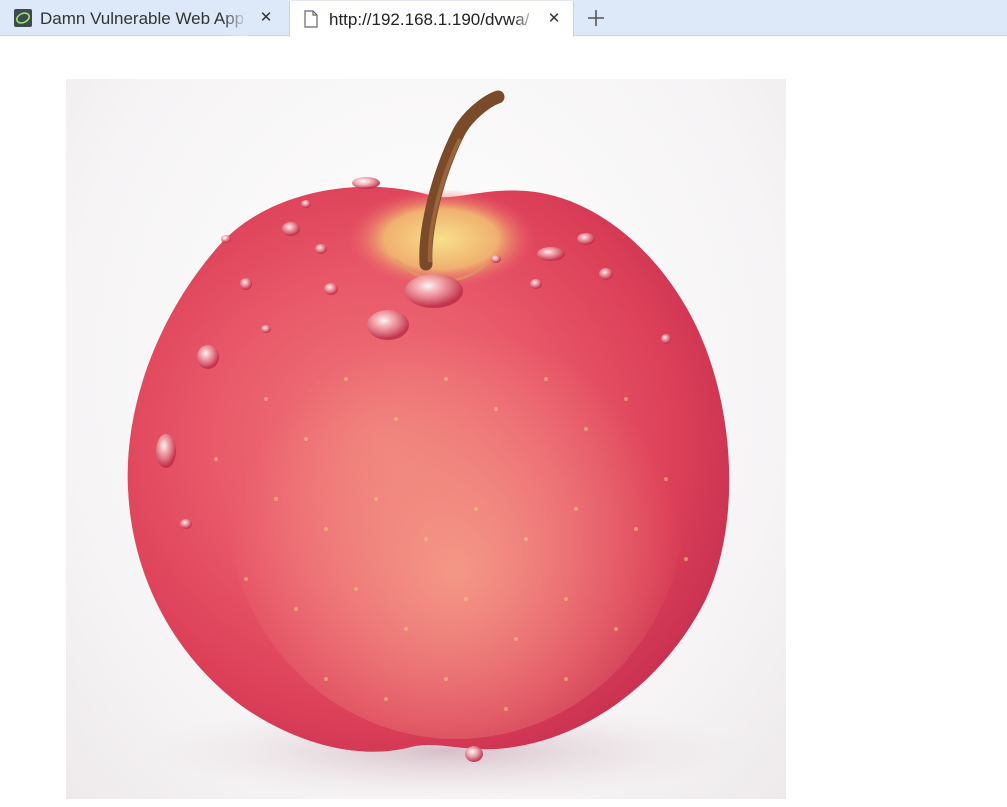 This screenshot has height=807, width=1007. Describe the element at coordinates (596, 18) in the screenshot. I see `plus-icon` at that location.